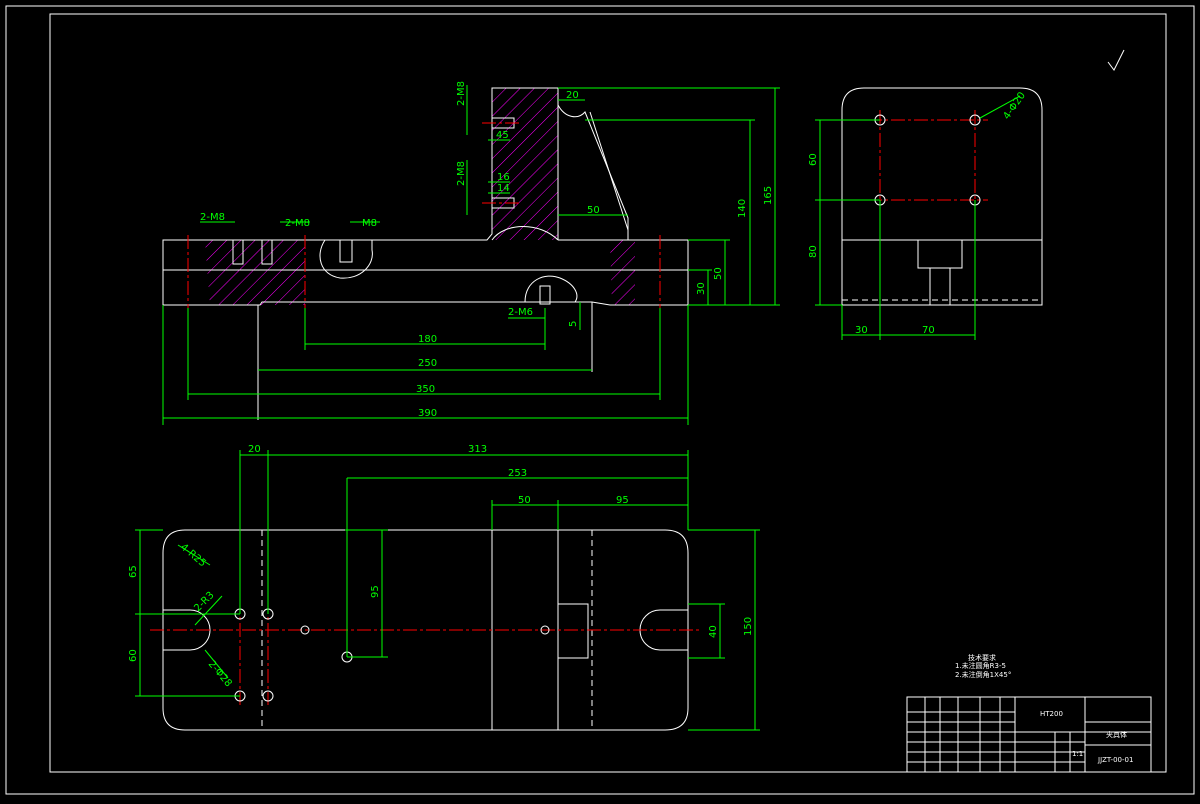 The height and width of the screenshot is (804, 1200). Describe the element at coordinates (813, 251) in the screenshot. I see `dim-side-80: 80` at that location.